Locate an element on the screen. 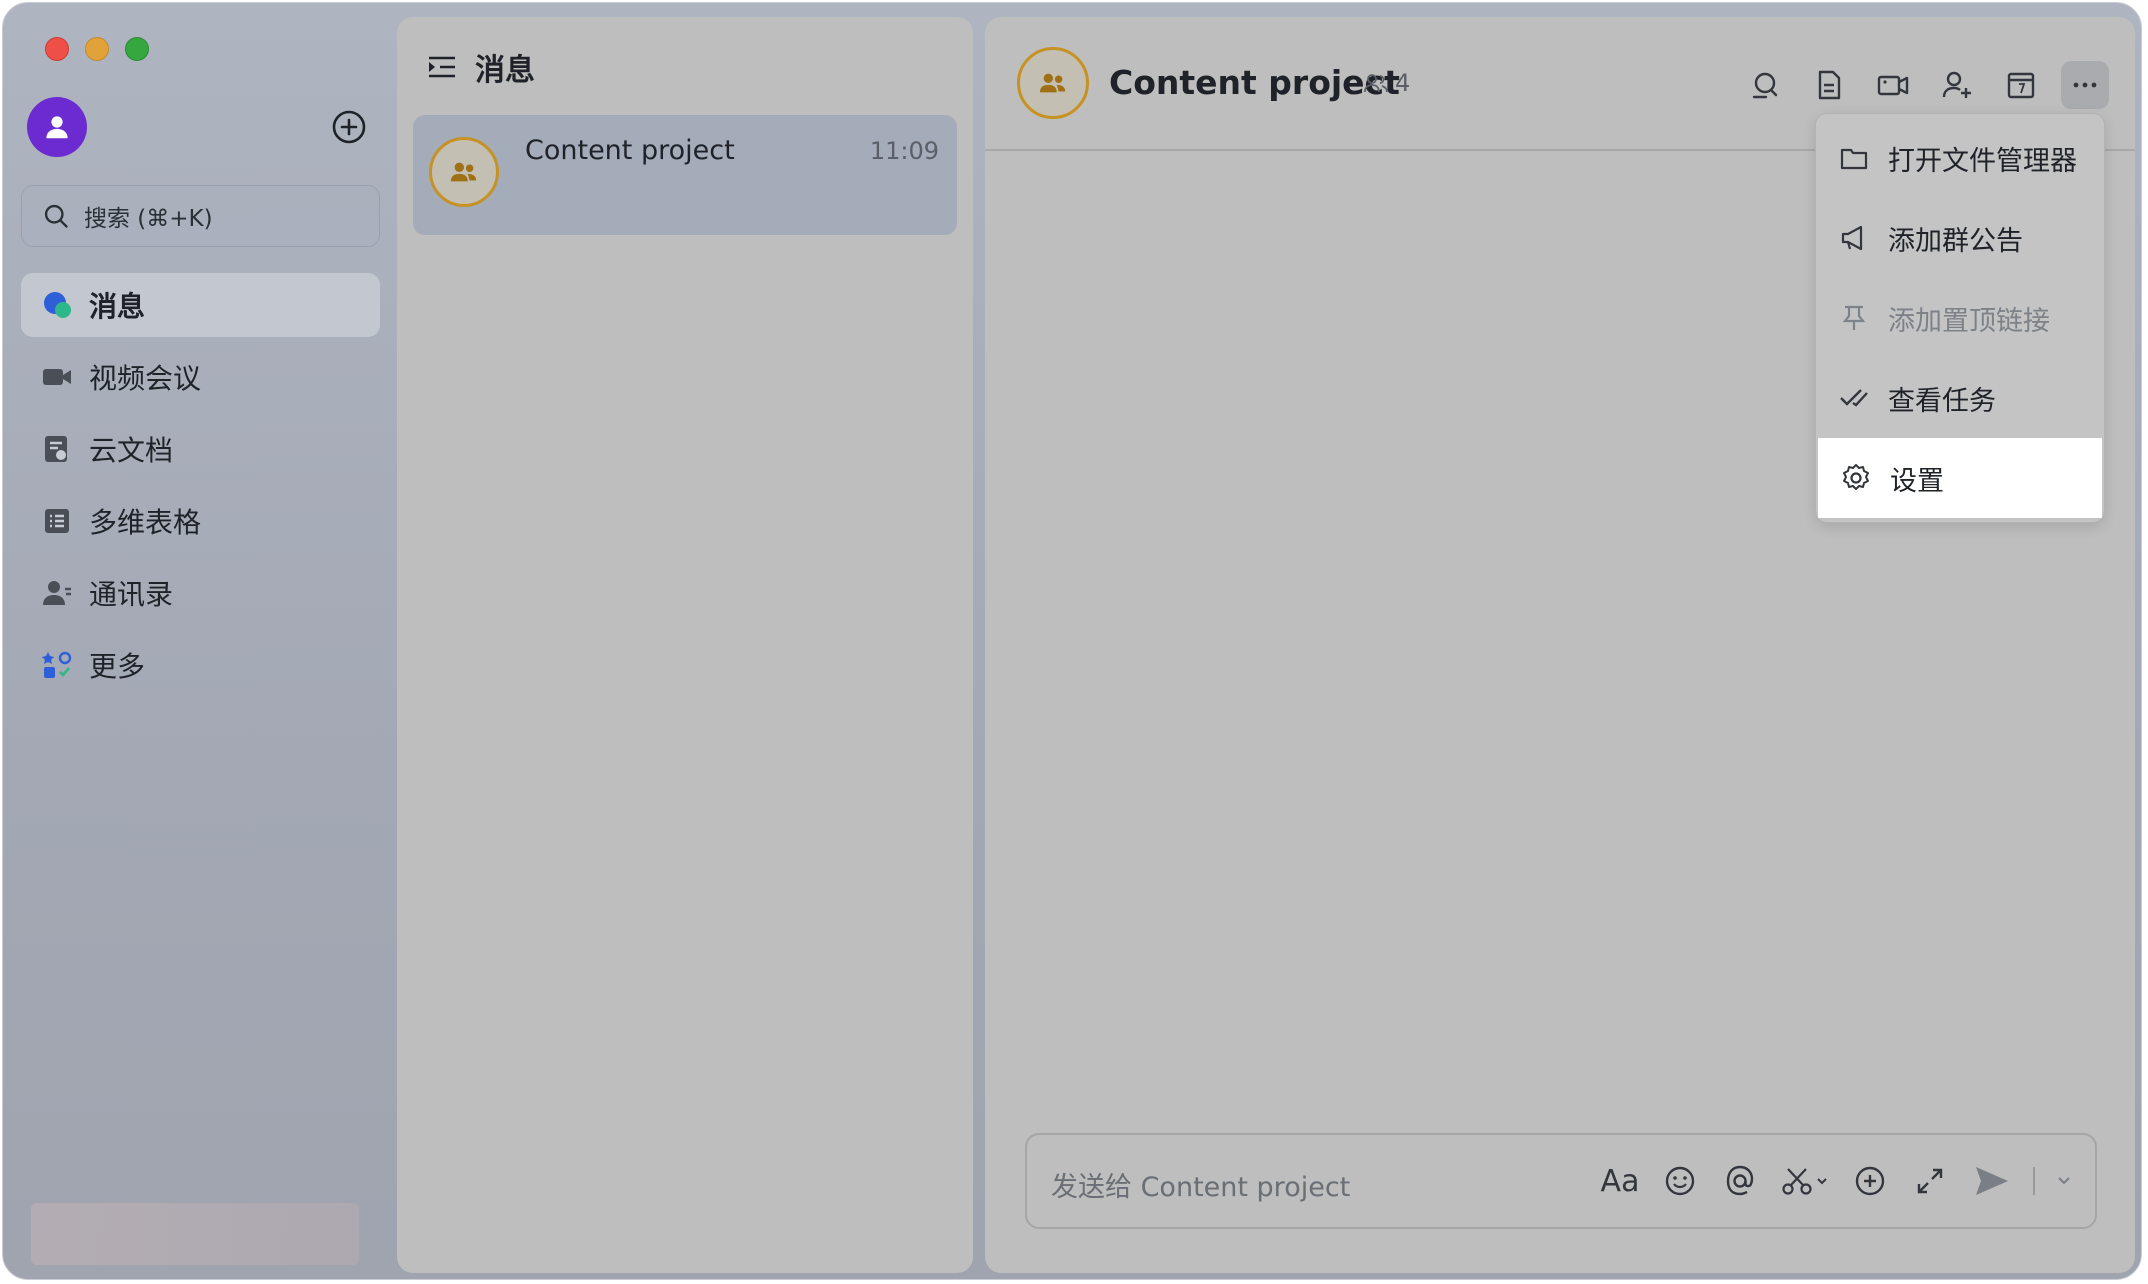 The width and height of the screenshot is (2148, 1284). members-icon is located at coordinates (1376, 83).